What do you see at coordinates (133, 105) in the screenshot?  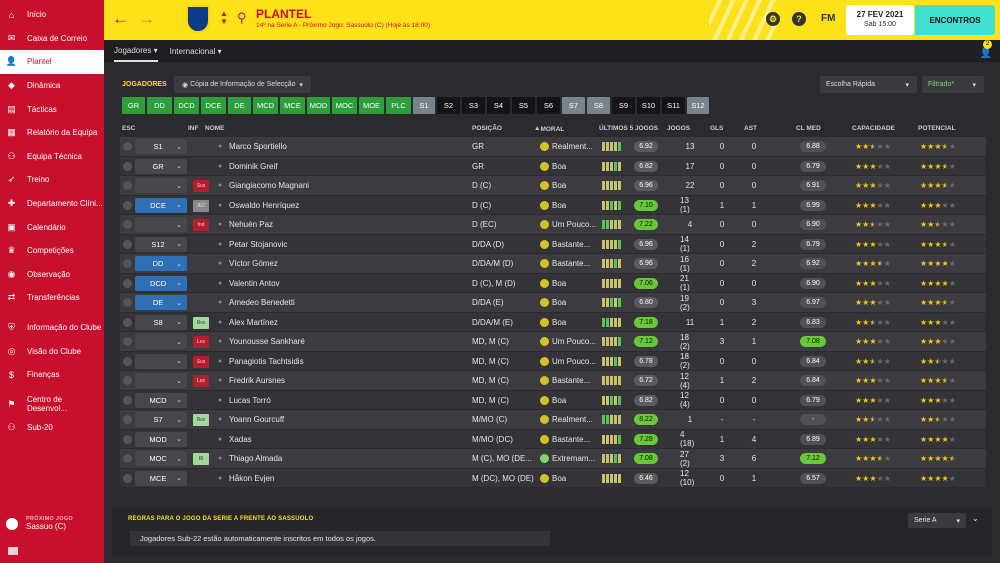 I see `position-button-gr: GR` at bounding box center [133, 105].